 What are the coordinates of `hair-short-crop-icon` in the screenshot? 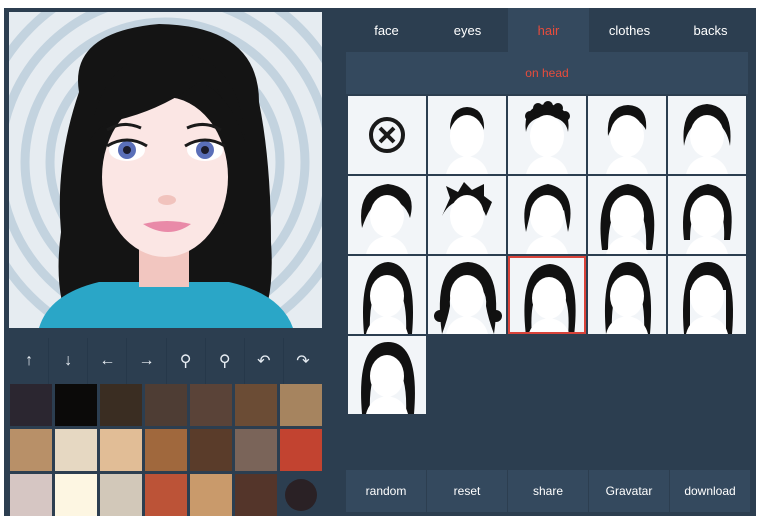 It's located at (467, 140).